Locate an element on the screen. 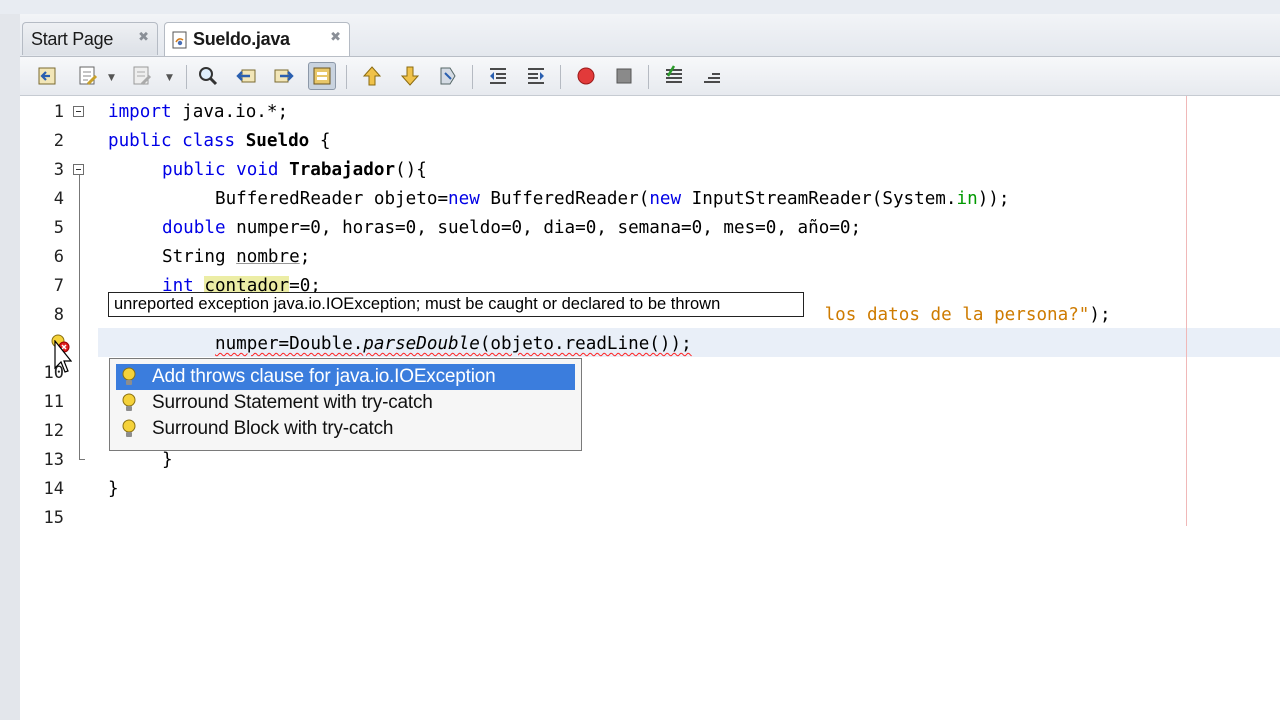 The image size is (1280, 720). line-number: 13 is located at coordinates (53, 460).